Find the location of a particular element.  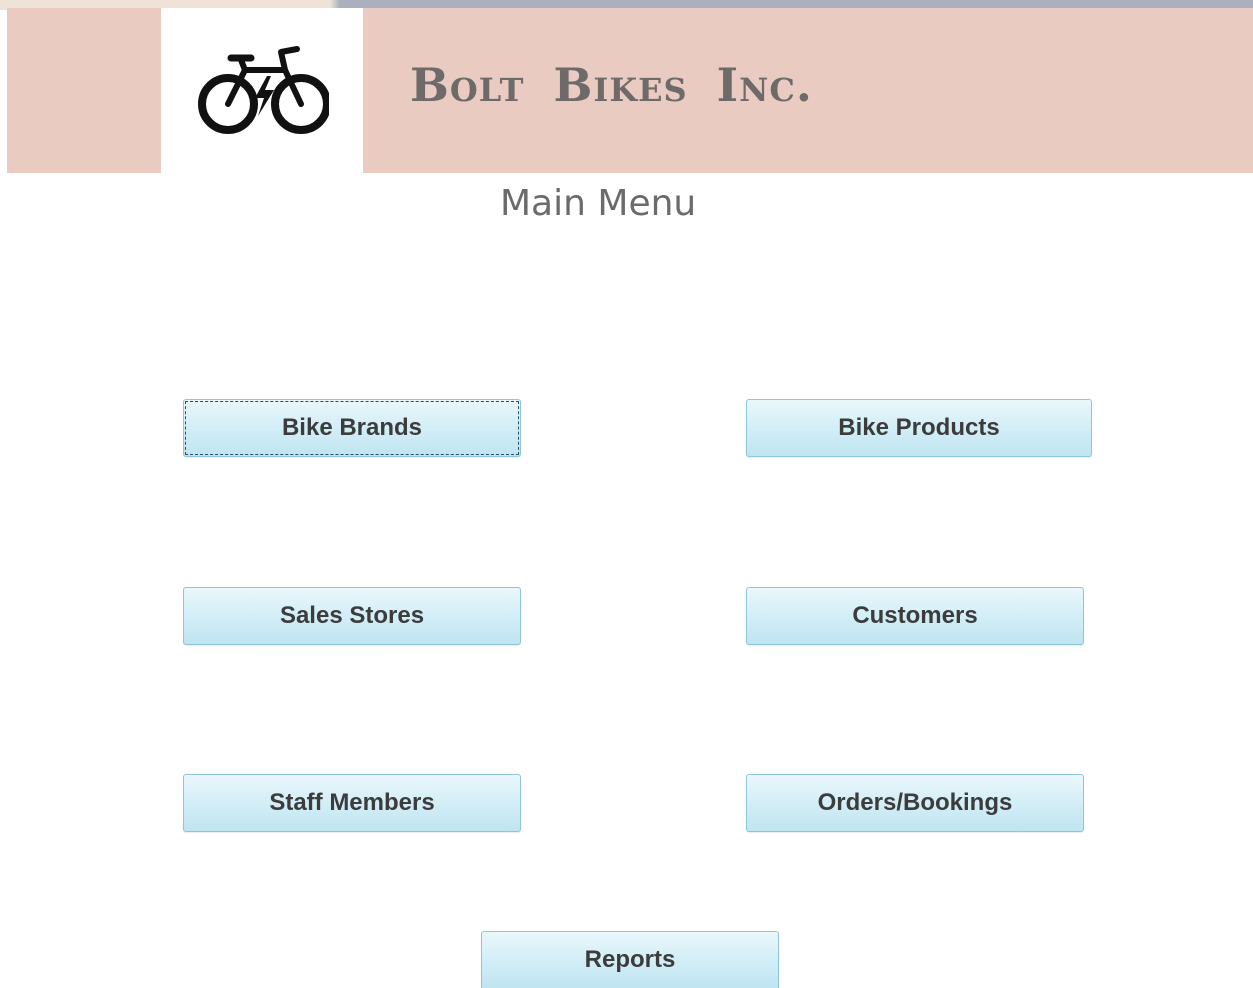

electric-bicycle-icon is located at coordinates (263, 90).